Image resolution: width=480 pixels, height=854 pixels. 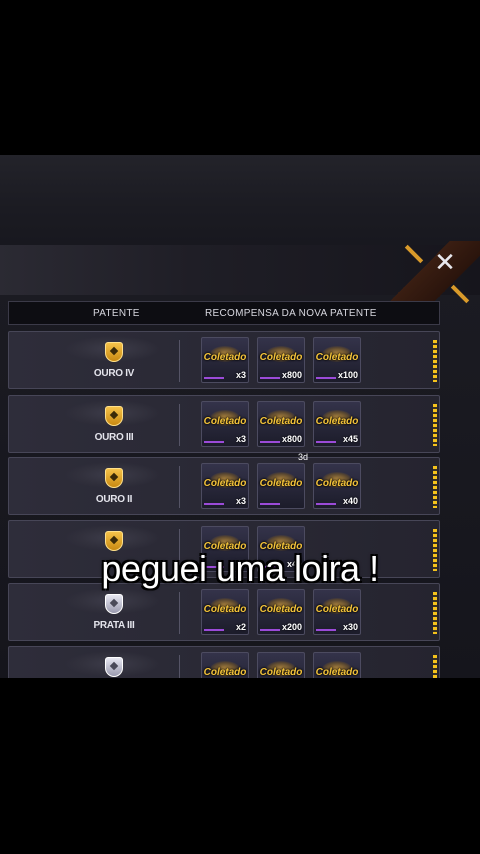 I want to click on reward-item: Coletado x200, so click(x=281, y=612).